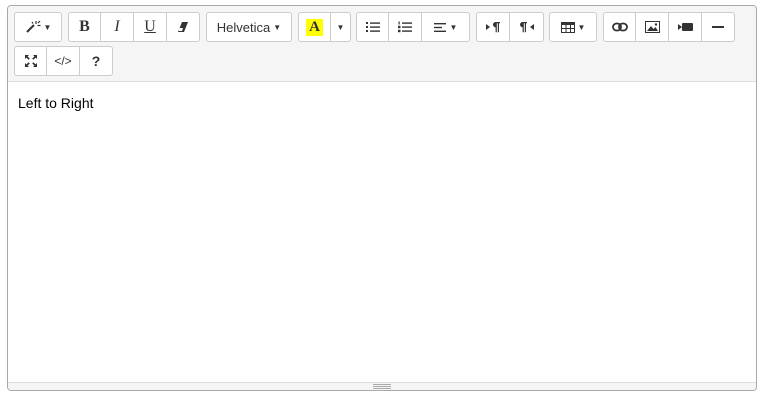  I want to click on insert-picture-button, so click(652, 27).